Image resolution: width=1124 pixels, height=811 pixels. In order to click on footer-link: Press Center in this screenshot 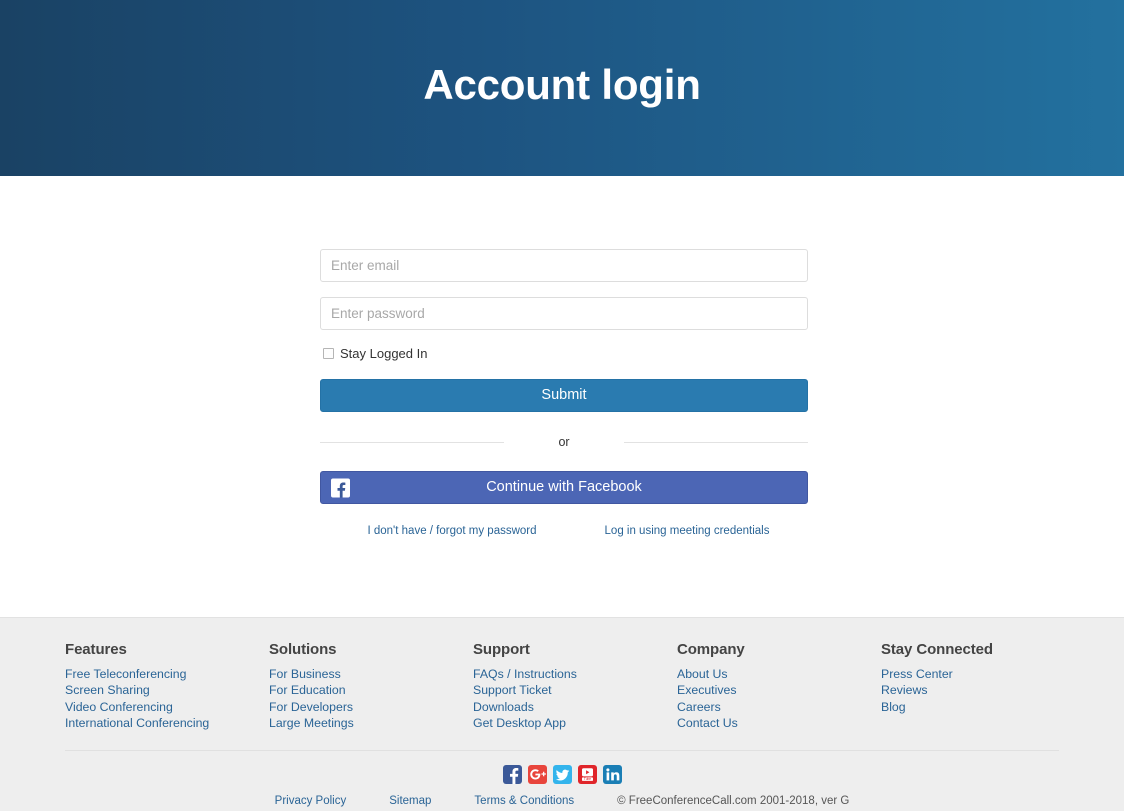, I will do `click(917, 674)`.